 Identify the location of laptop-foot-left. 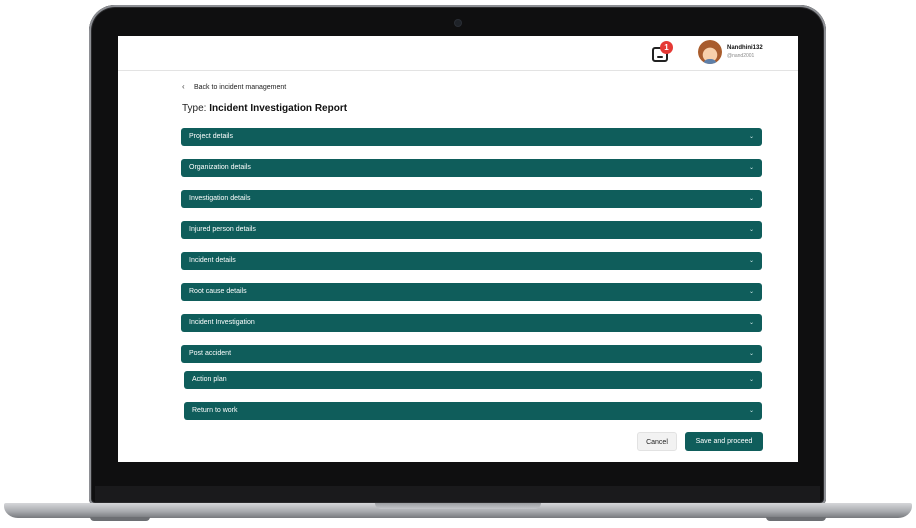
(120, 519).